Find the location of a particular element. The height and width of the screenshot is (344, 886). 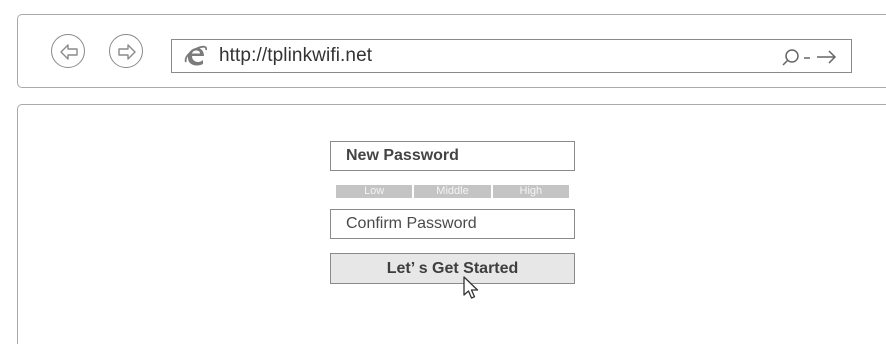

confirm-password-field: Confirm Password is located at coordinates (452, 224).